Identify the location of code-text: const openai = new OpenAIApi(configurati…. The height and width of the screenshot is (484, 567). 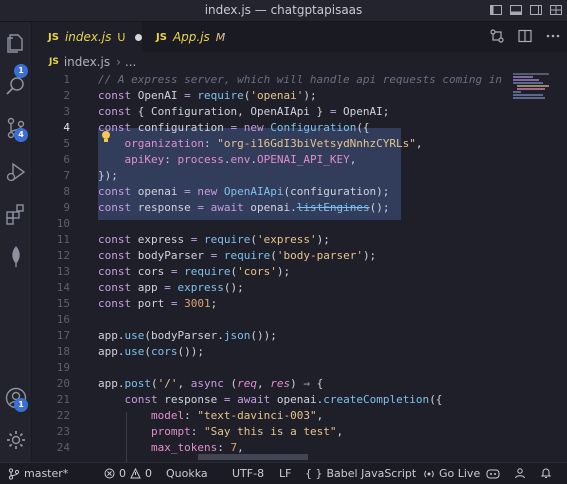
(243, 192).